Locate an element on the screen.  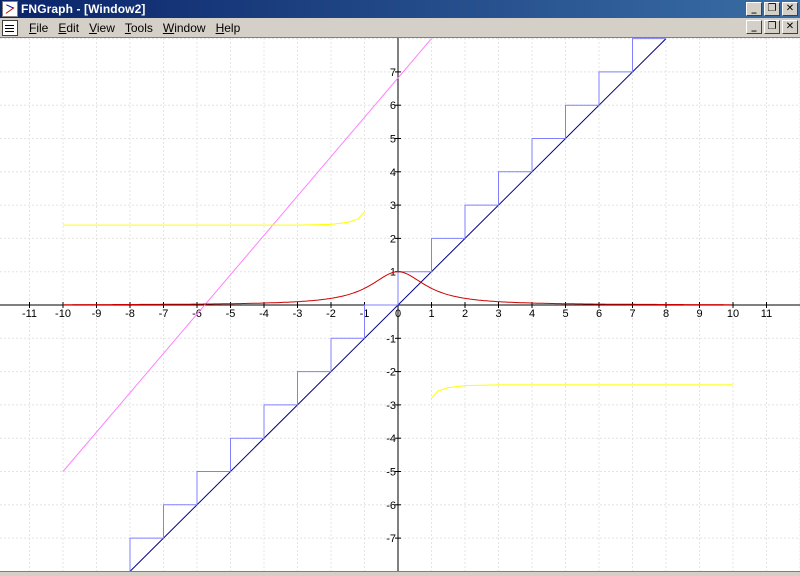
y-tick-label: -3 is located at coordinates (391, 406).